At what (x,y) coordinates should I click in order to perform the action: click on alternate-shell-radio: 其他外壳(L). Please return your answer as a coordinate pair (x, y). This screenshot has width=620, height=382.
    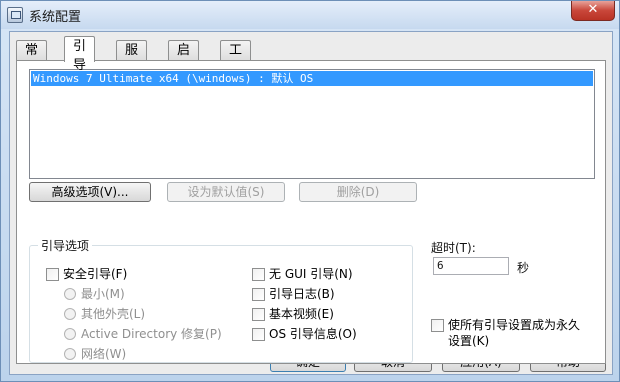
    Looking at the image, I should click on (104, 314).